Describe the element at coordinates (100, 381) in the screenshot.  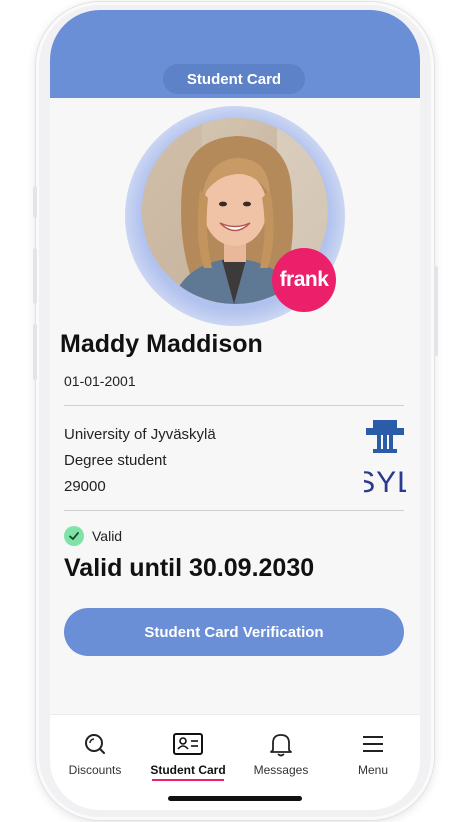
I see `birth-date: 01-01-2001` at that location.